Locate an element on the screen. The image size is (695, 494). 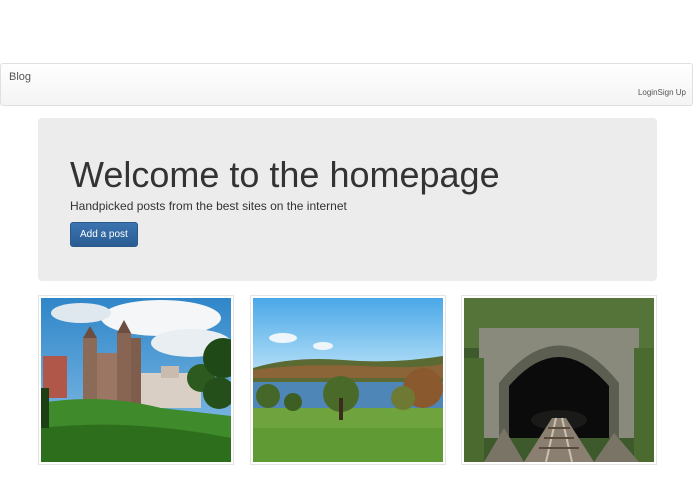
railway-tunnel-photo is located at coordinates (559, 380).